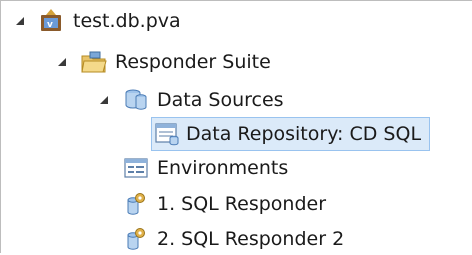 The image size is (472, 255). I want to click on tree-item-label: Data Sources, so click(220, 100).